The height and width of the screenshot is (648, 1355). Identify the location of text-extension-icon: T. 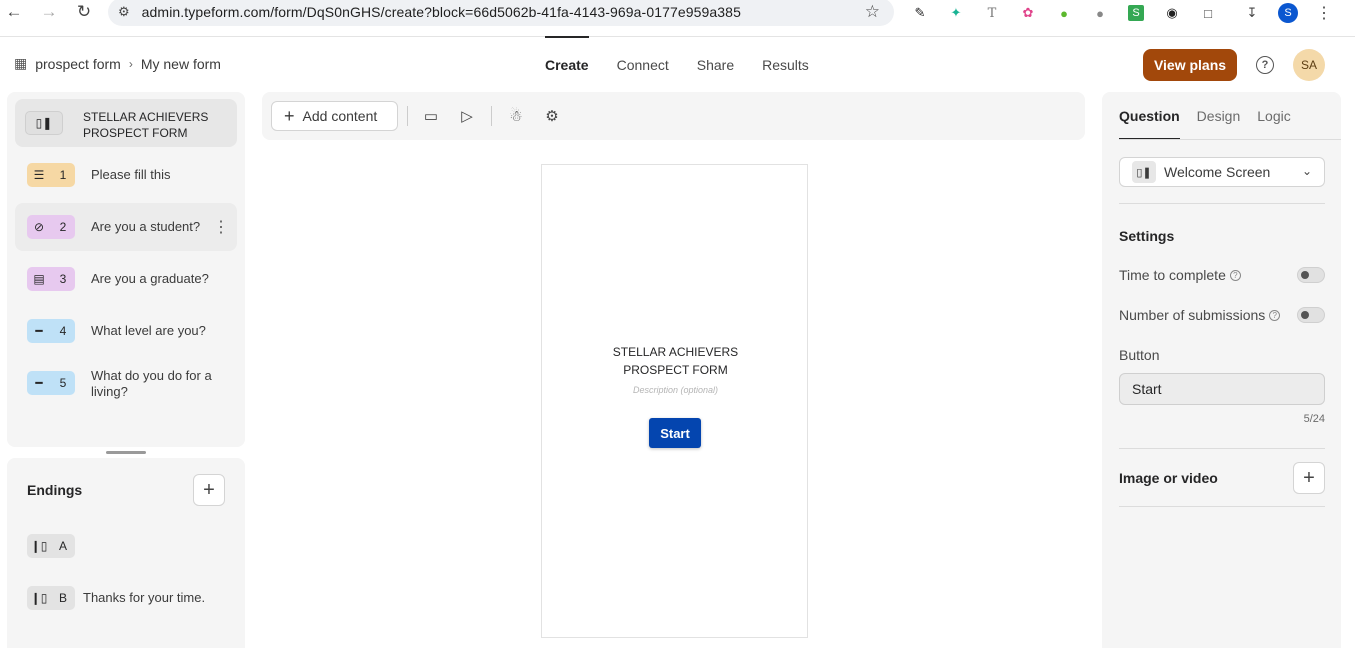
(992, 13).